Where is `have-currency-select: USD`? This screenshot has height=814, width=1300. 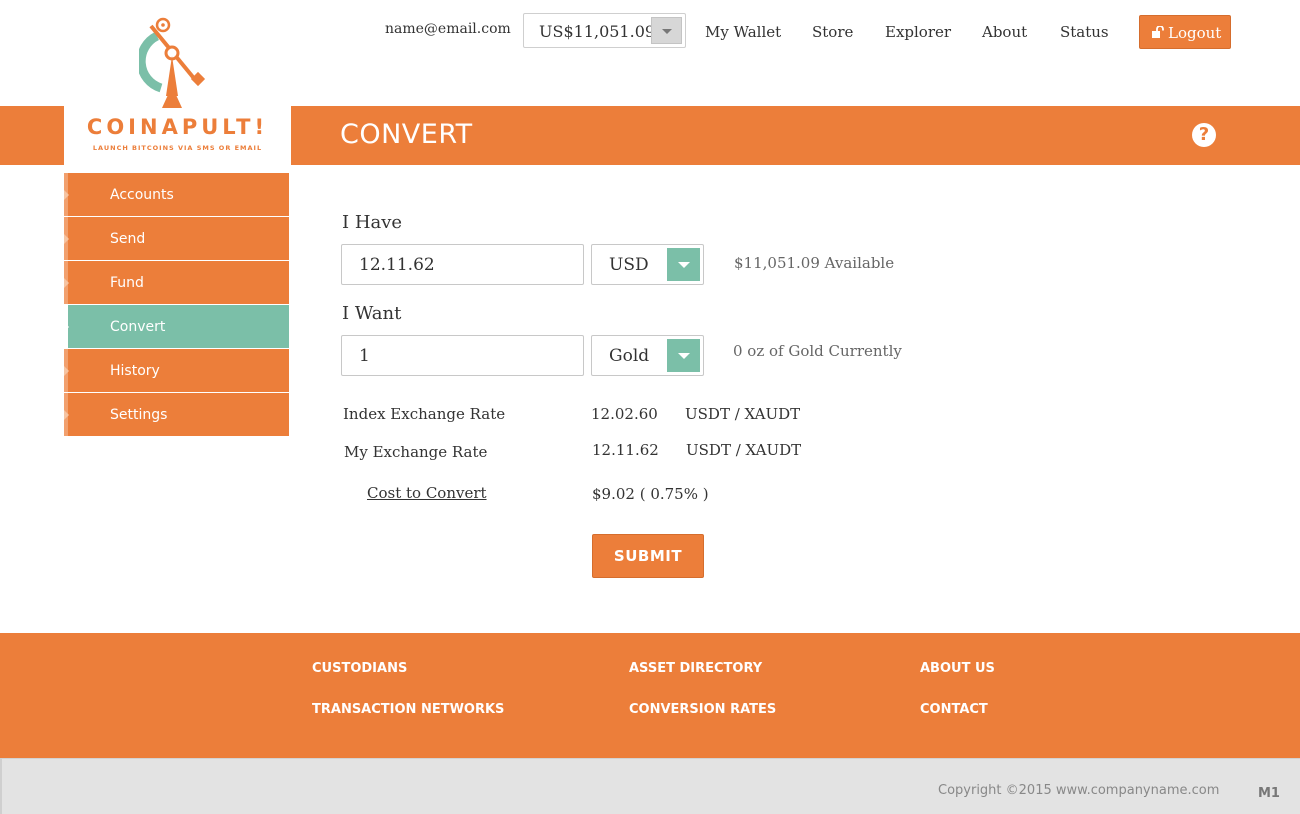 have-currency-select: USD is located at coordinates (647, 264).